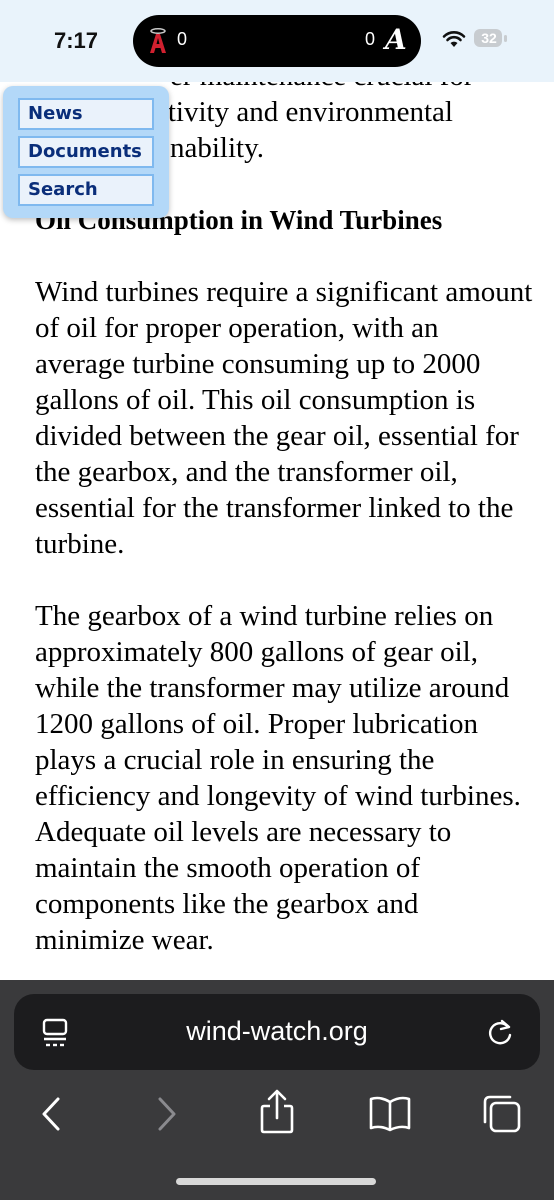 This screenshot has height=1200, width=554. I want to click on team-right-score: 0, so click(370, 39).